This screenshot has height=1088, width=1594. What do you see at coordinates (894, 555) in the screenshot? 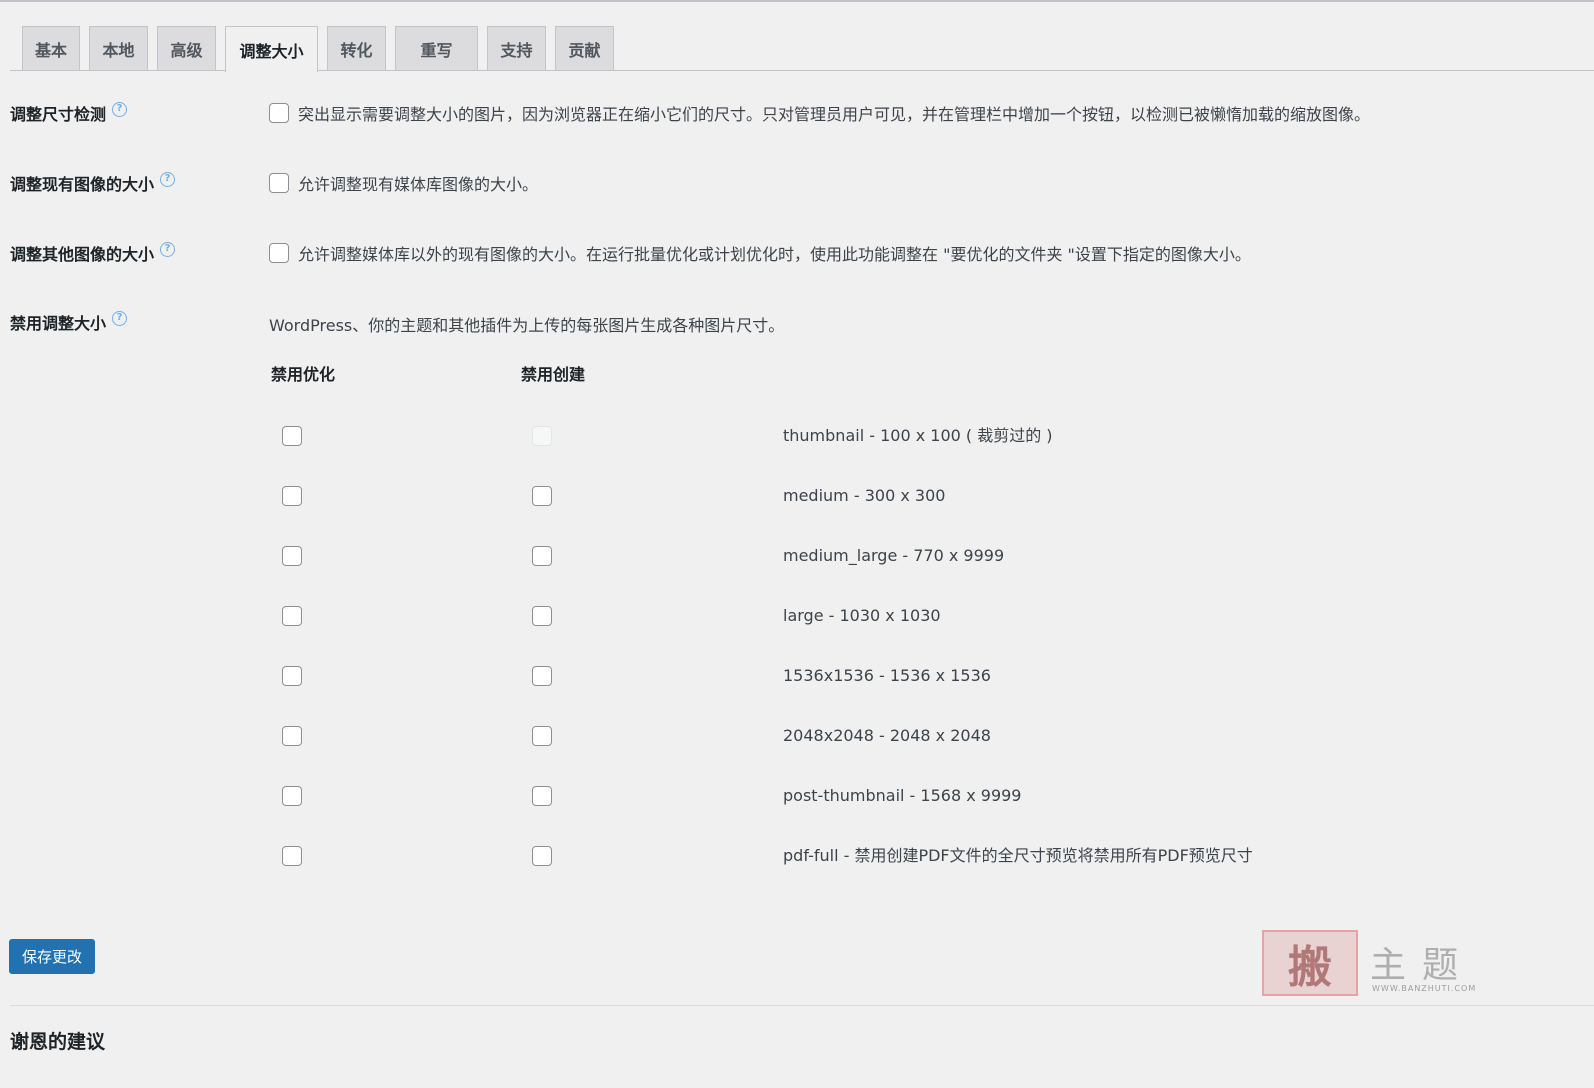
I see `size-label: medium_large - 770 x 9999` at bounding box center [894, 555].